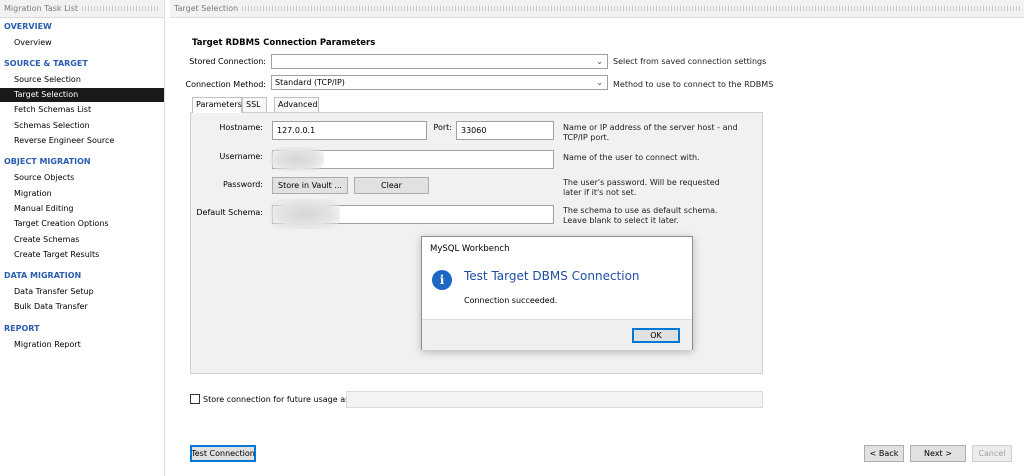 This screenshot has width=1024, height=476. What do you see at coordinates (82, 80) in the screenshot?
I see `nav-item-source-selection: Source Selection` at bounding box center [82, 80].